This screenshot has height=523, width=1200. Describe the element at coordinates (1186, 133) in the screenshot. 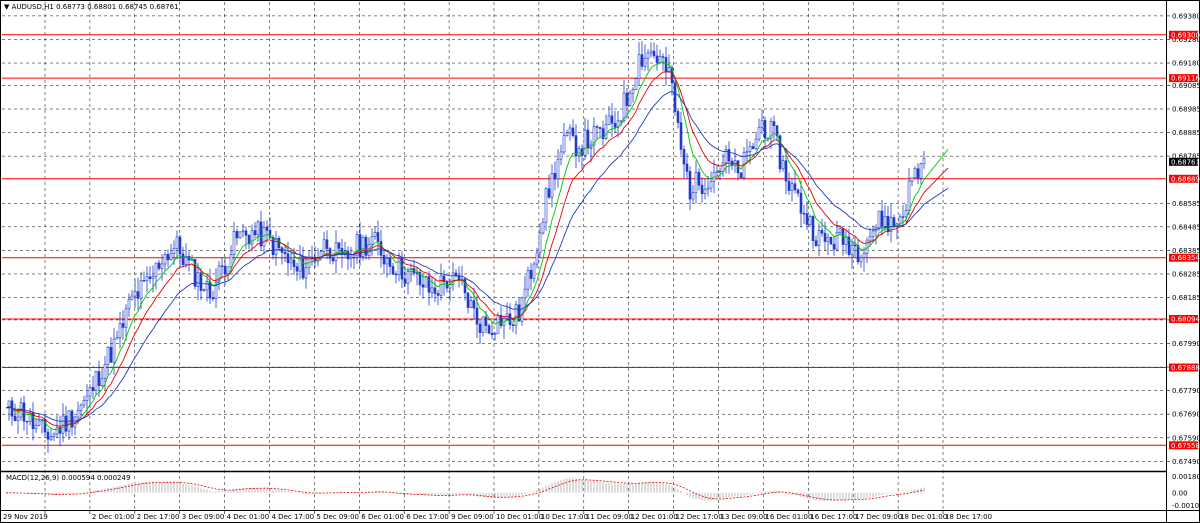

I see `price-tick-label: 0.68885` at that location.